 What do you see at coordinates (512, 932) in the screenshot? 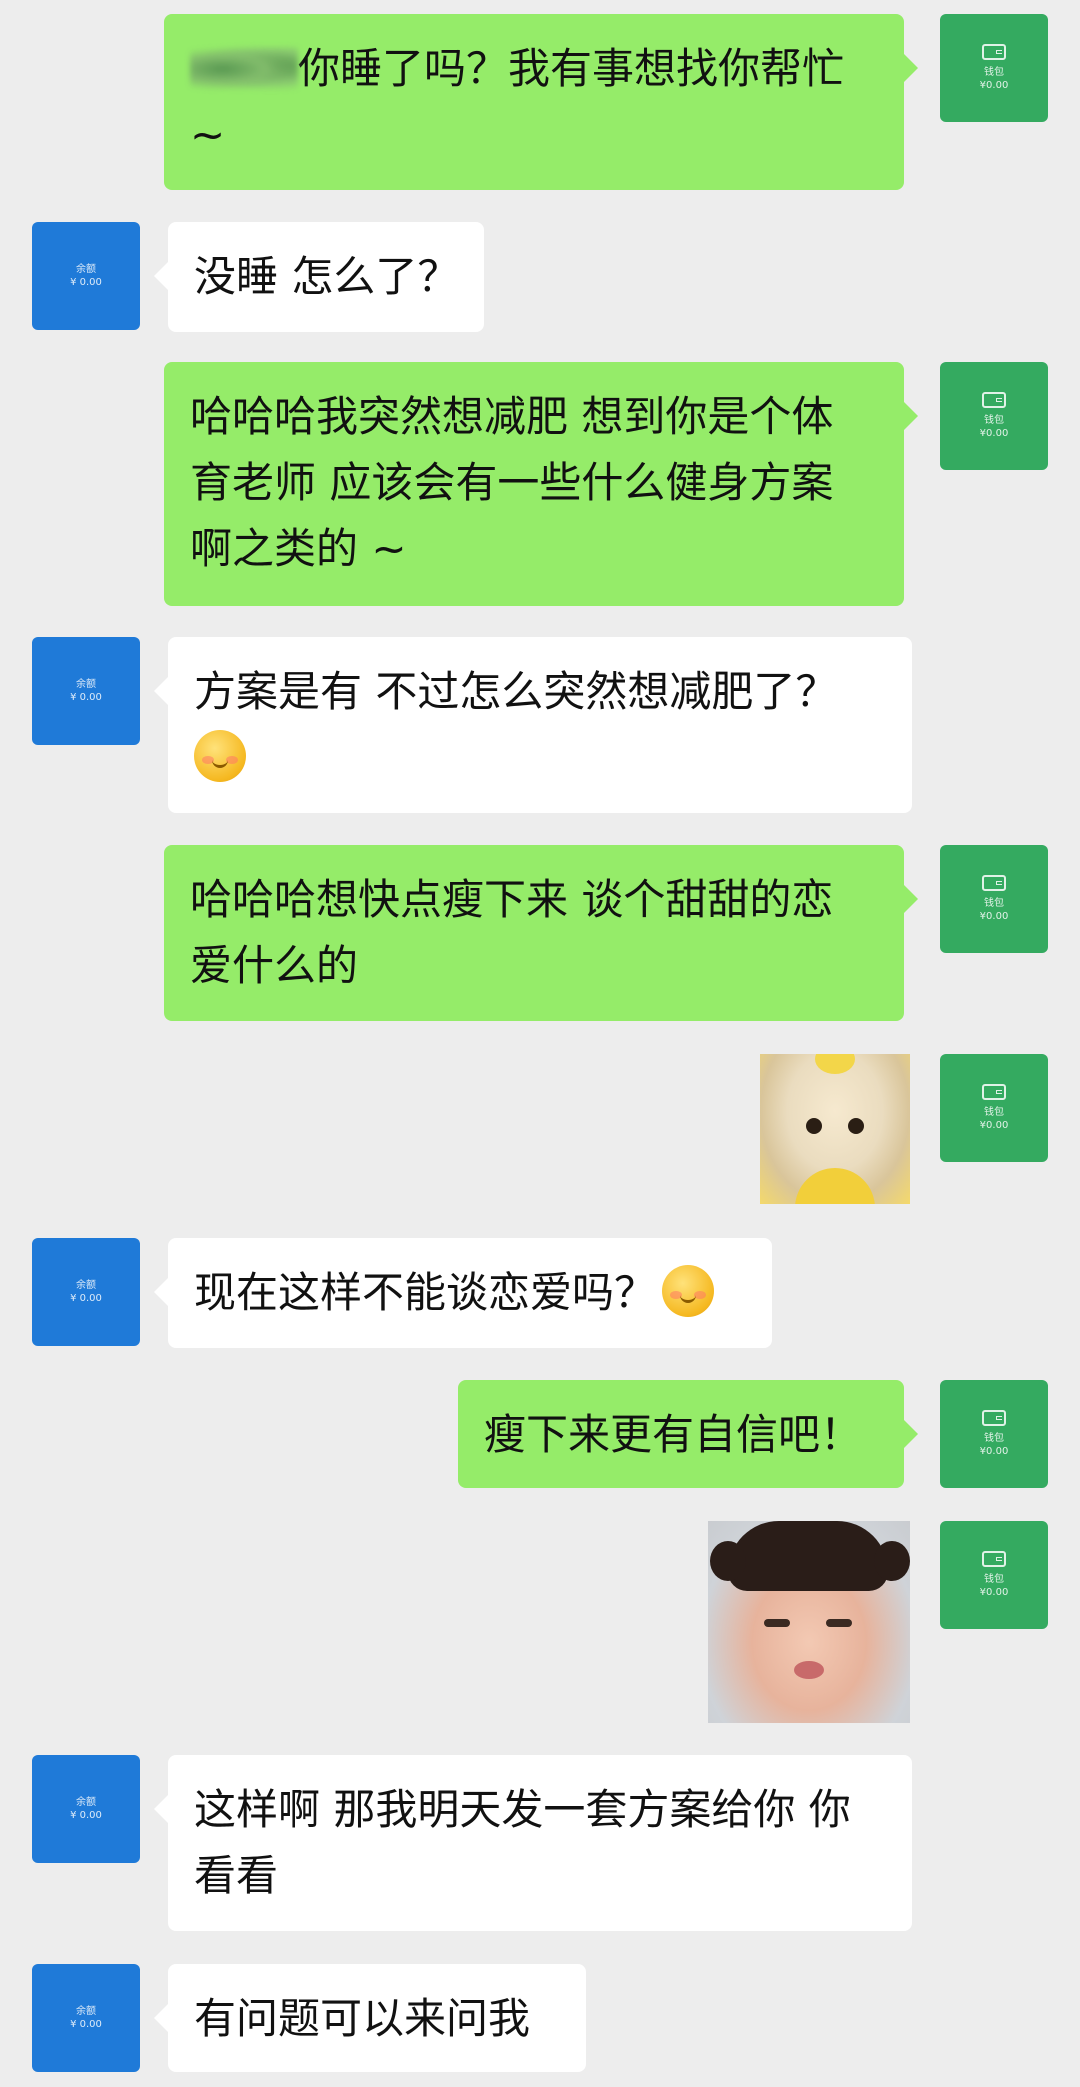
I see `message-text: 哈哈哈想快点瘦下来 谈个甜甜的恋 爱什么的` at bounding box center [512, 932].